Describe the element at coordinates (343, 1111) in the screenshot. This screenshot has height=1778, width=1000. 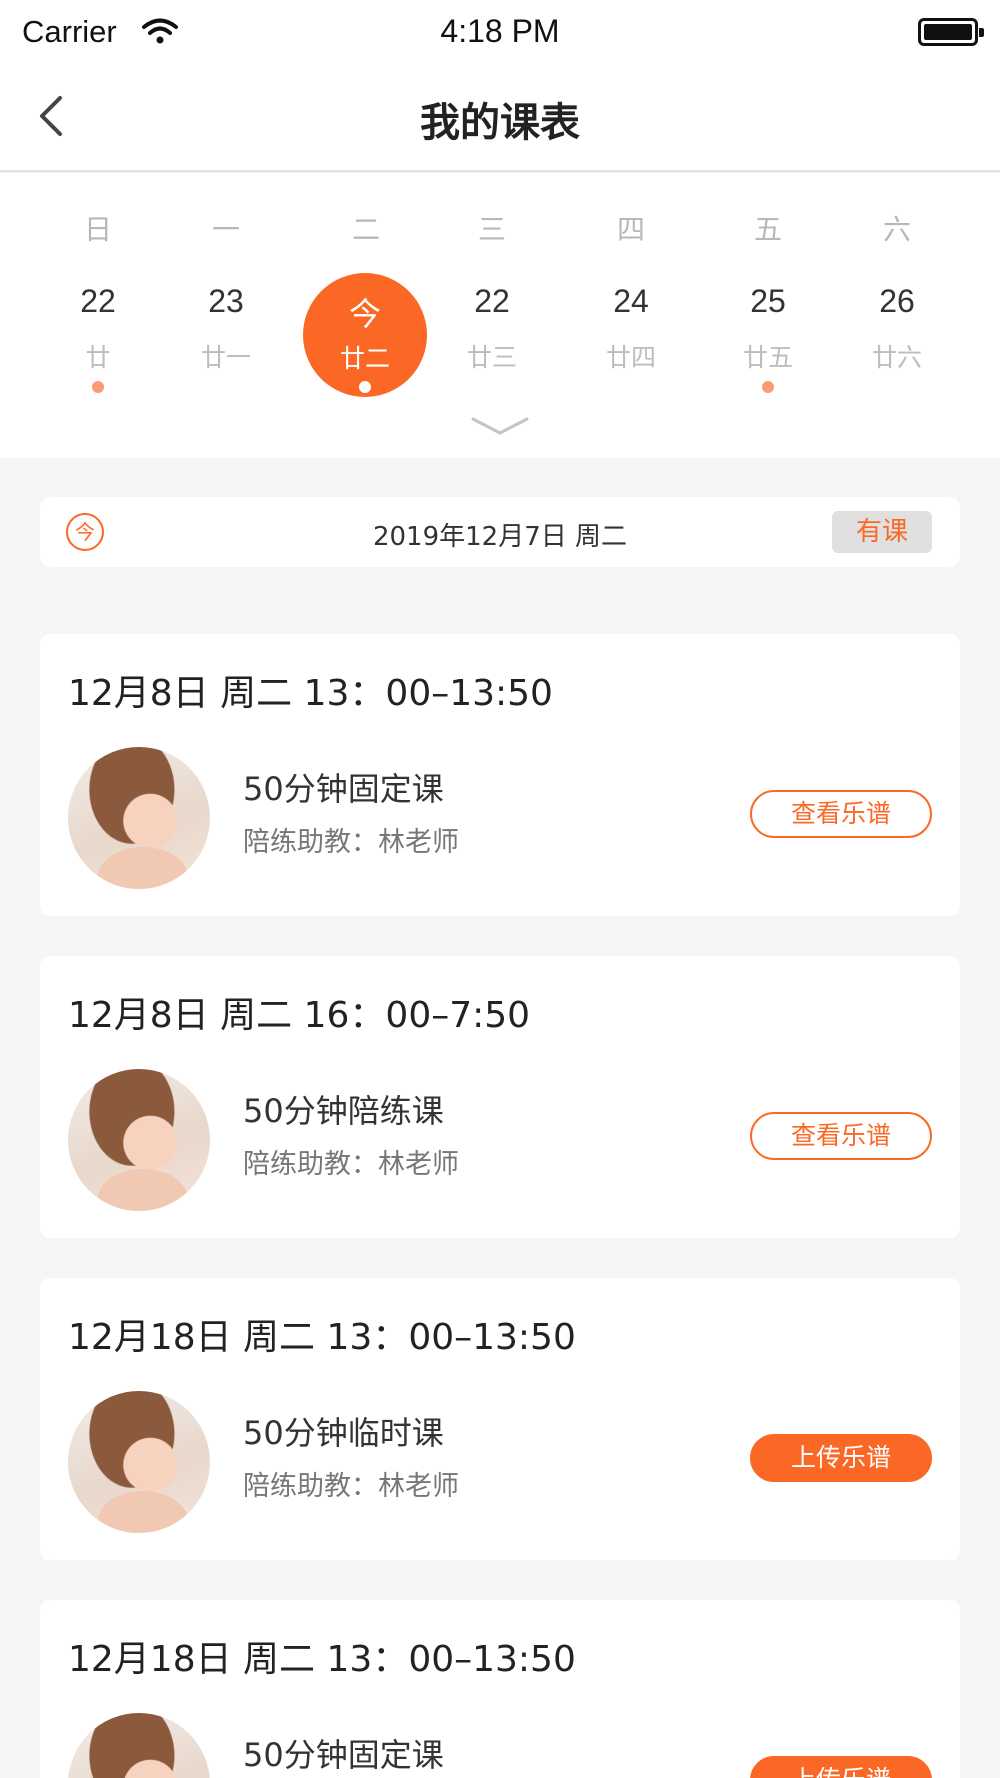
I see `lesson-name: 50分钟陪练课` at that location.